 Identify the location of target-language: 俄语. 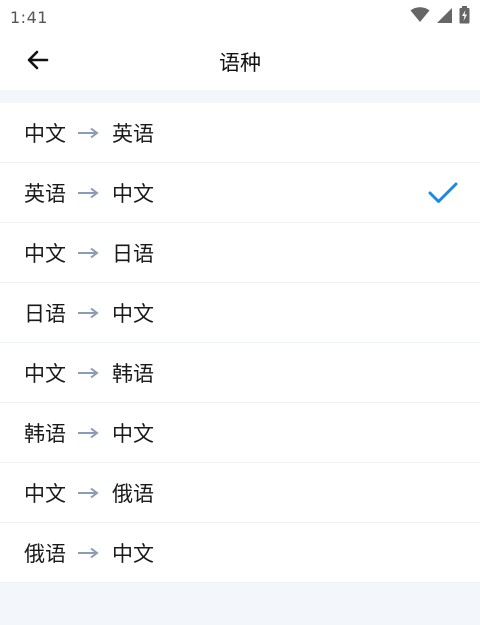
(133, 493).